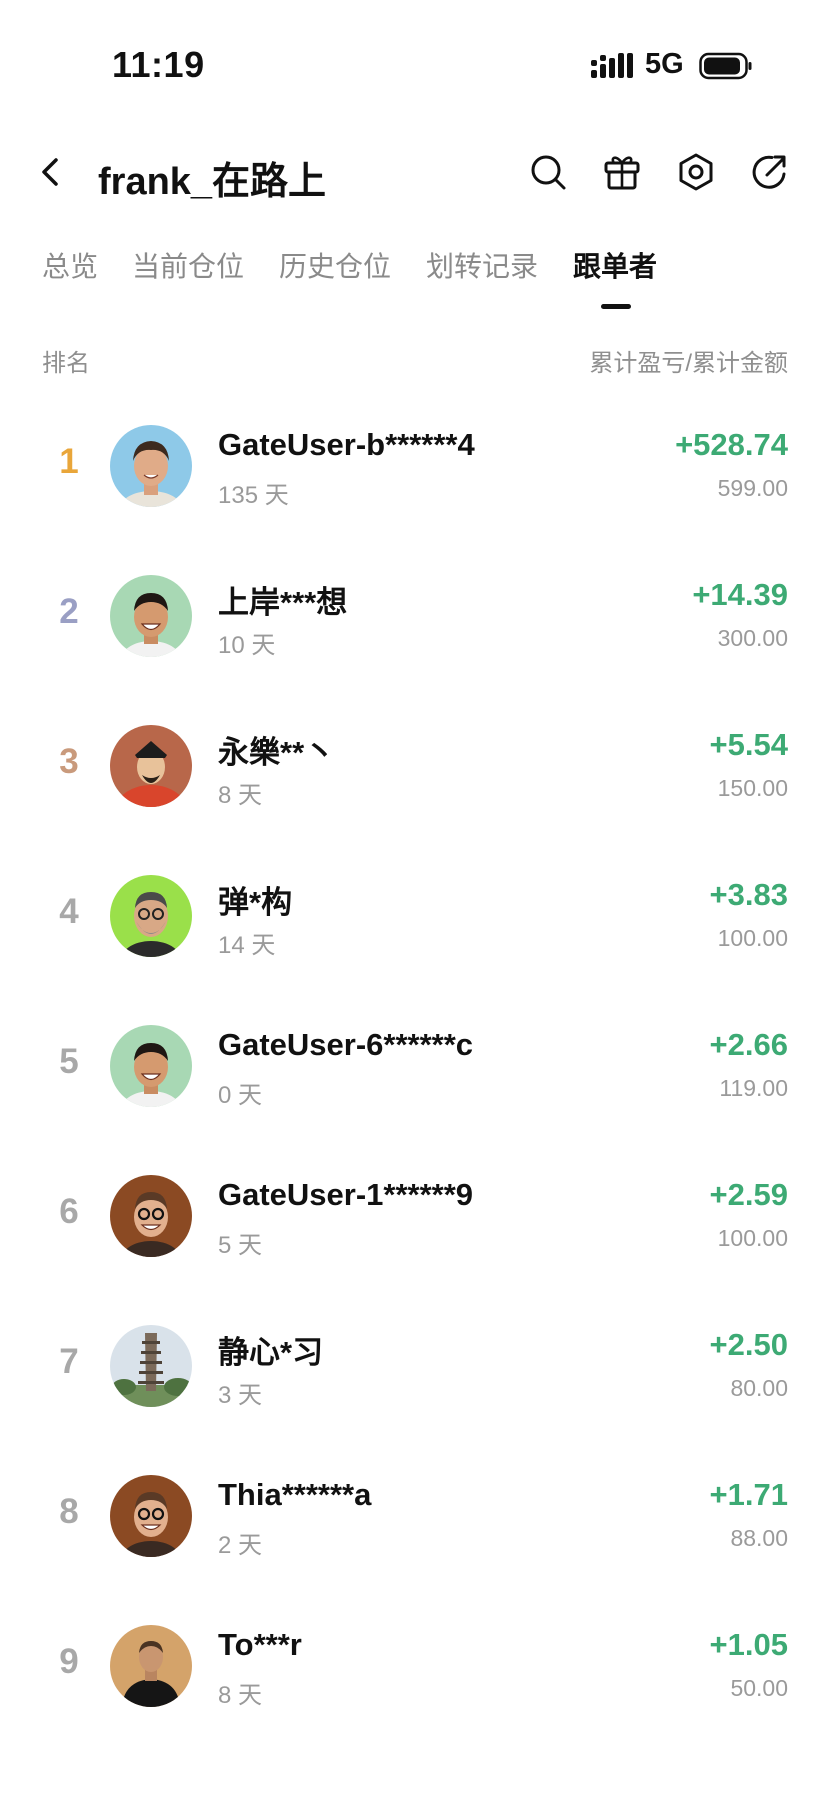 Image resolution: width=828 pixels, height=1801 pixels. I want to click on rank-number: 5, so click(69, 1061).